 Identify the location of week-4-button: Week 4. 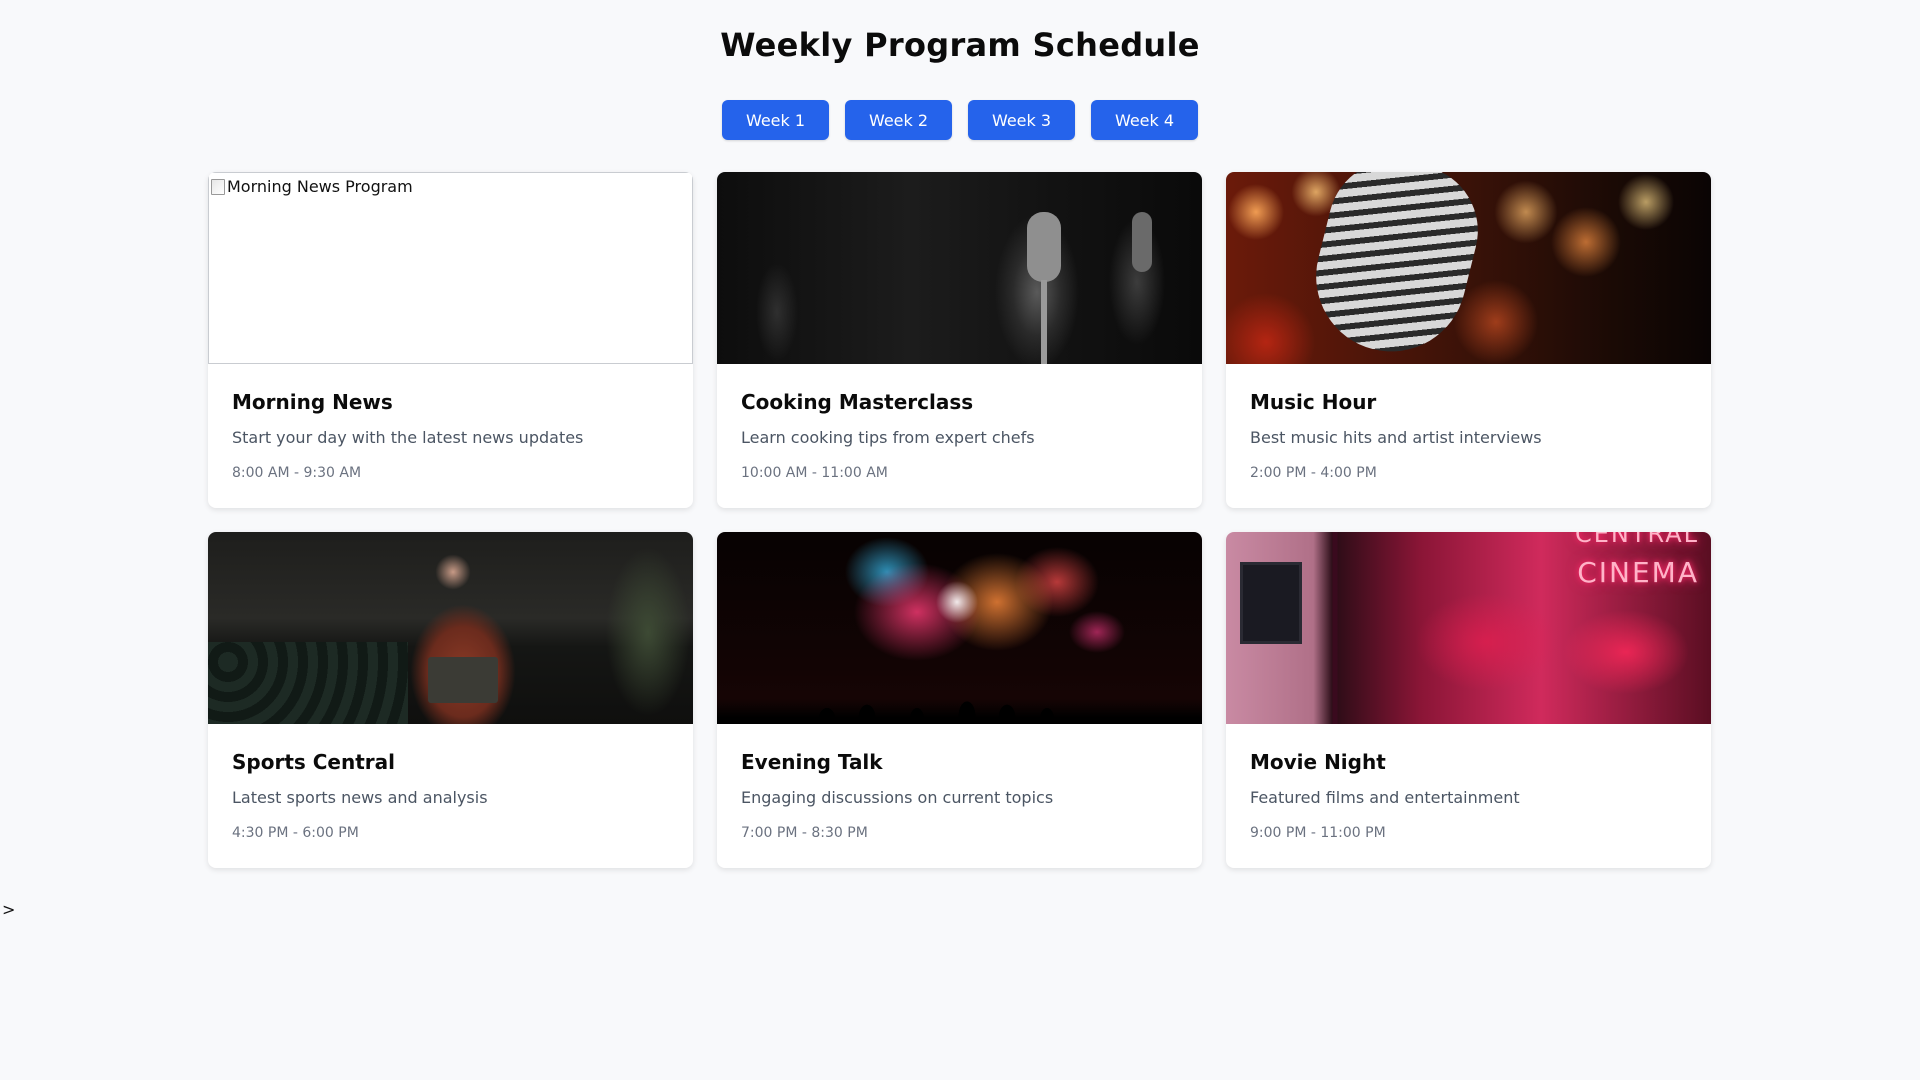
(1144, 120).